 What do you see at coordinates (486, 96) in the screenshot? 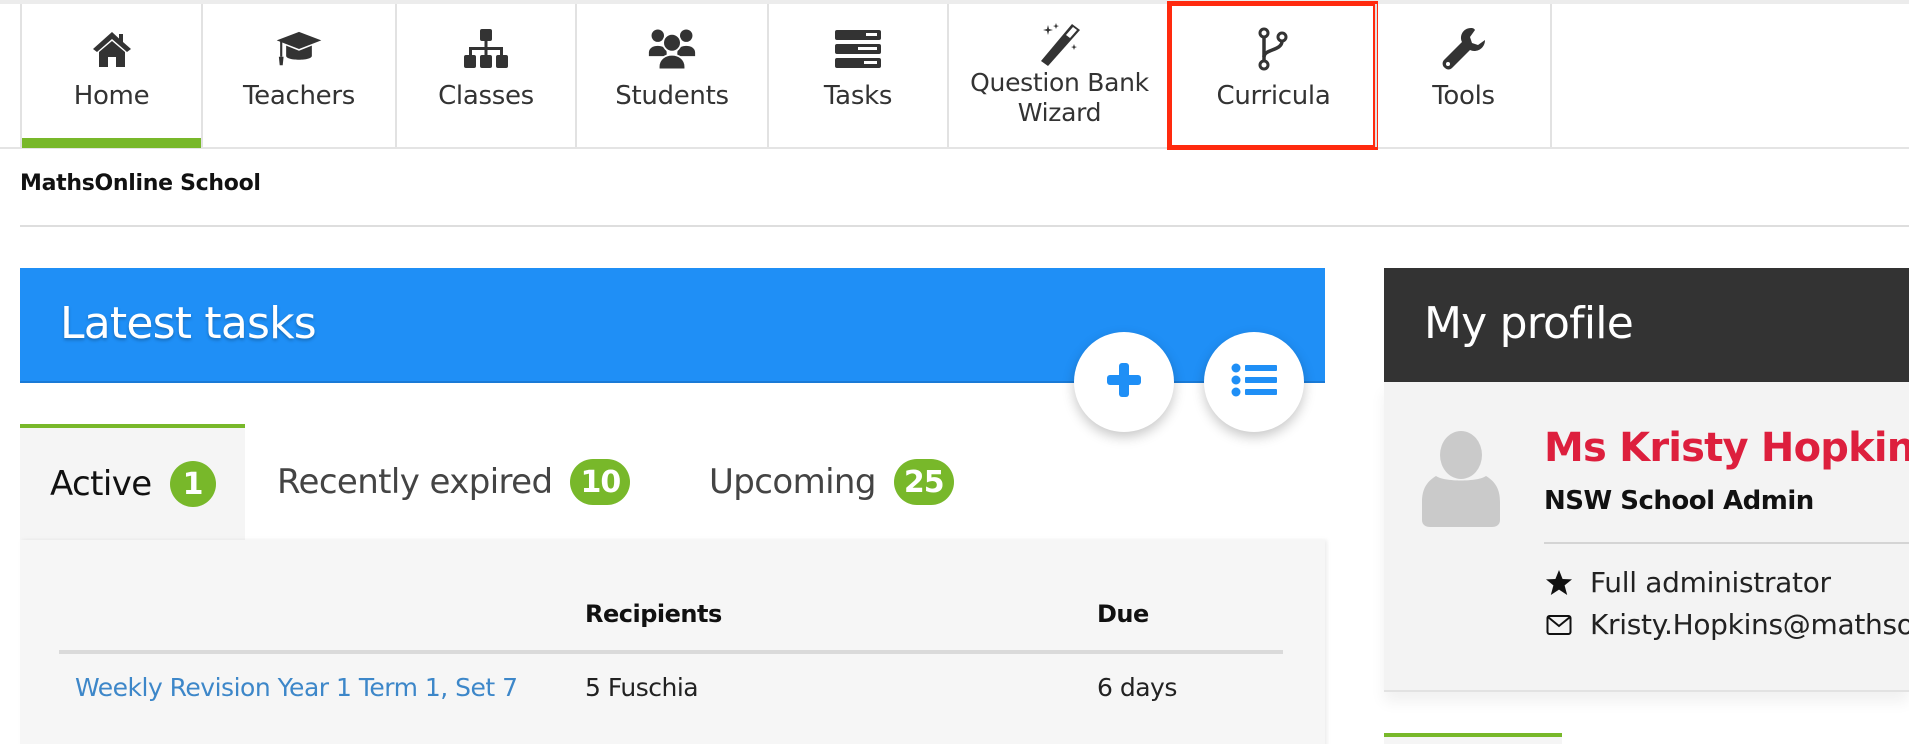
I see `nav-tab-label: Classes` at bounding box center [486, 96].